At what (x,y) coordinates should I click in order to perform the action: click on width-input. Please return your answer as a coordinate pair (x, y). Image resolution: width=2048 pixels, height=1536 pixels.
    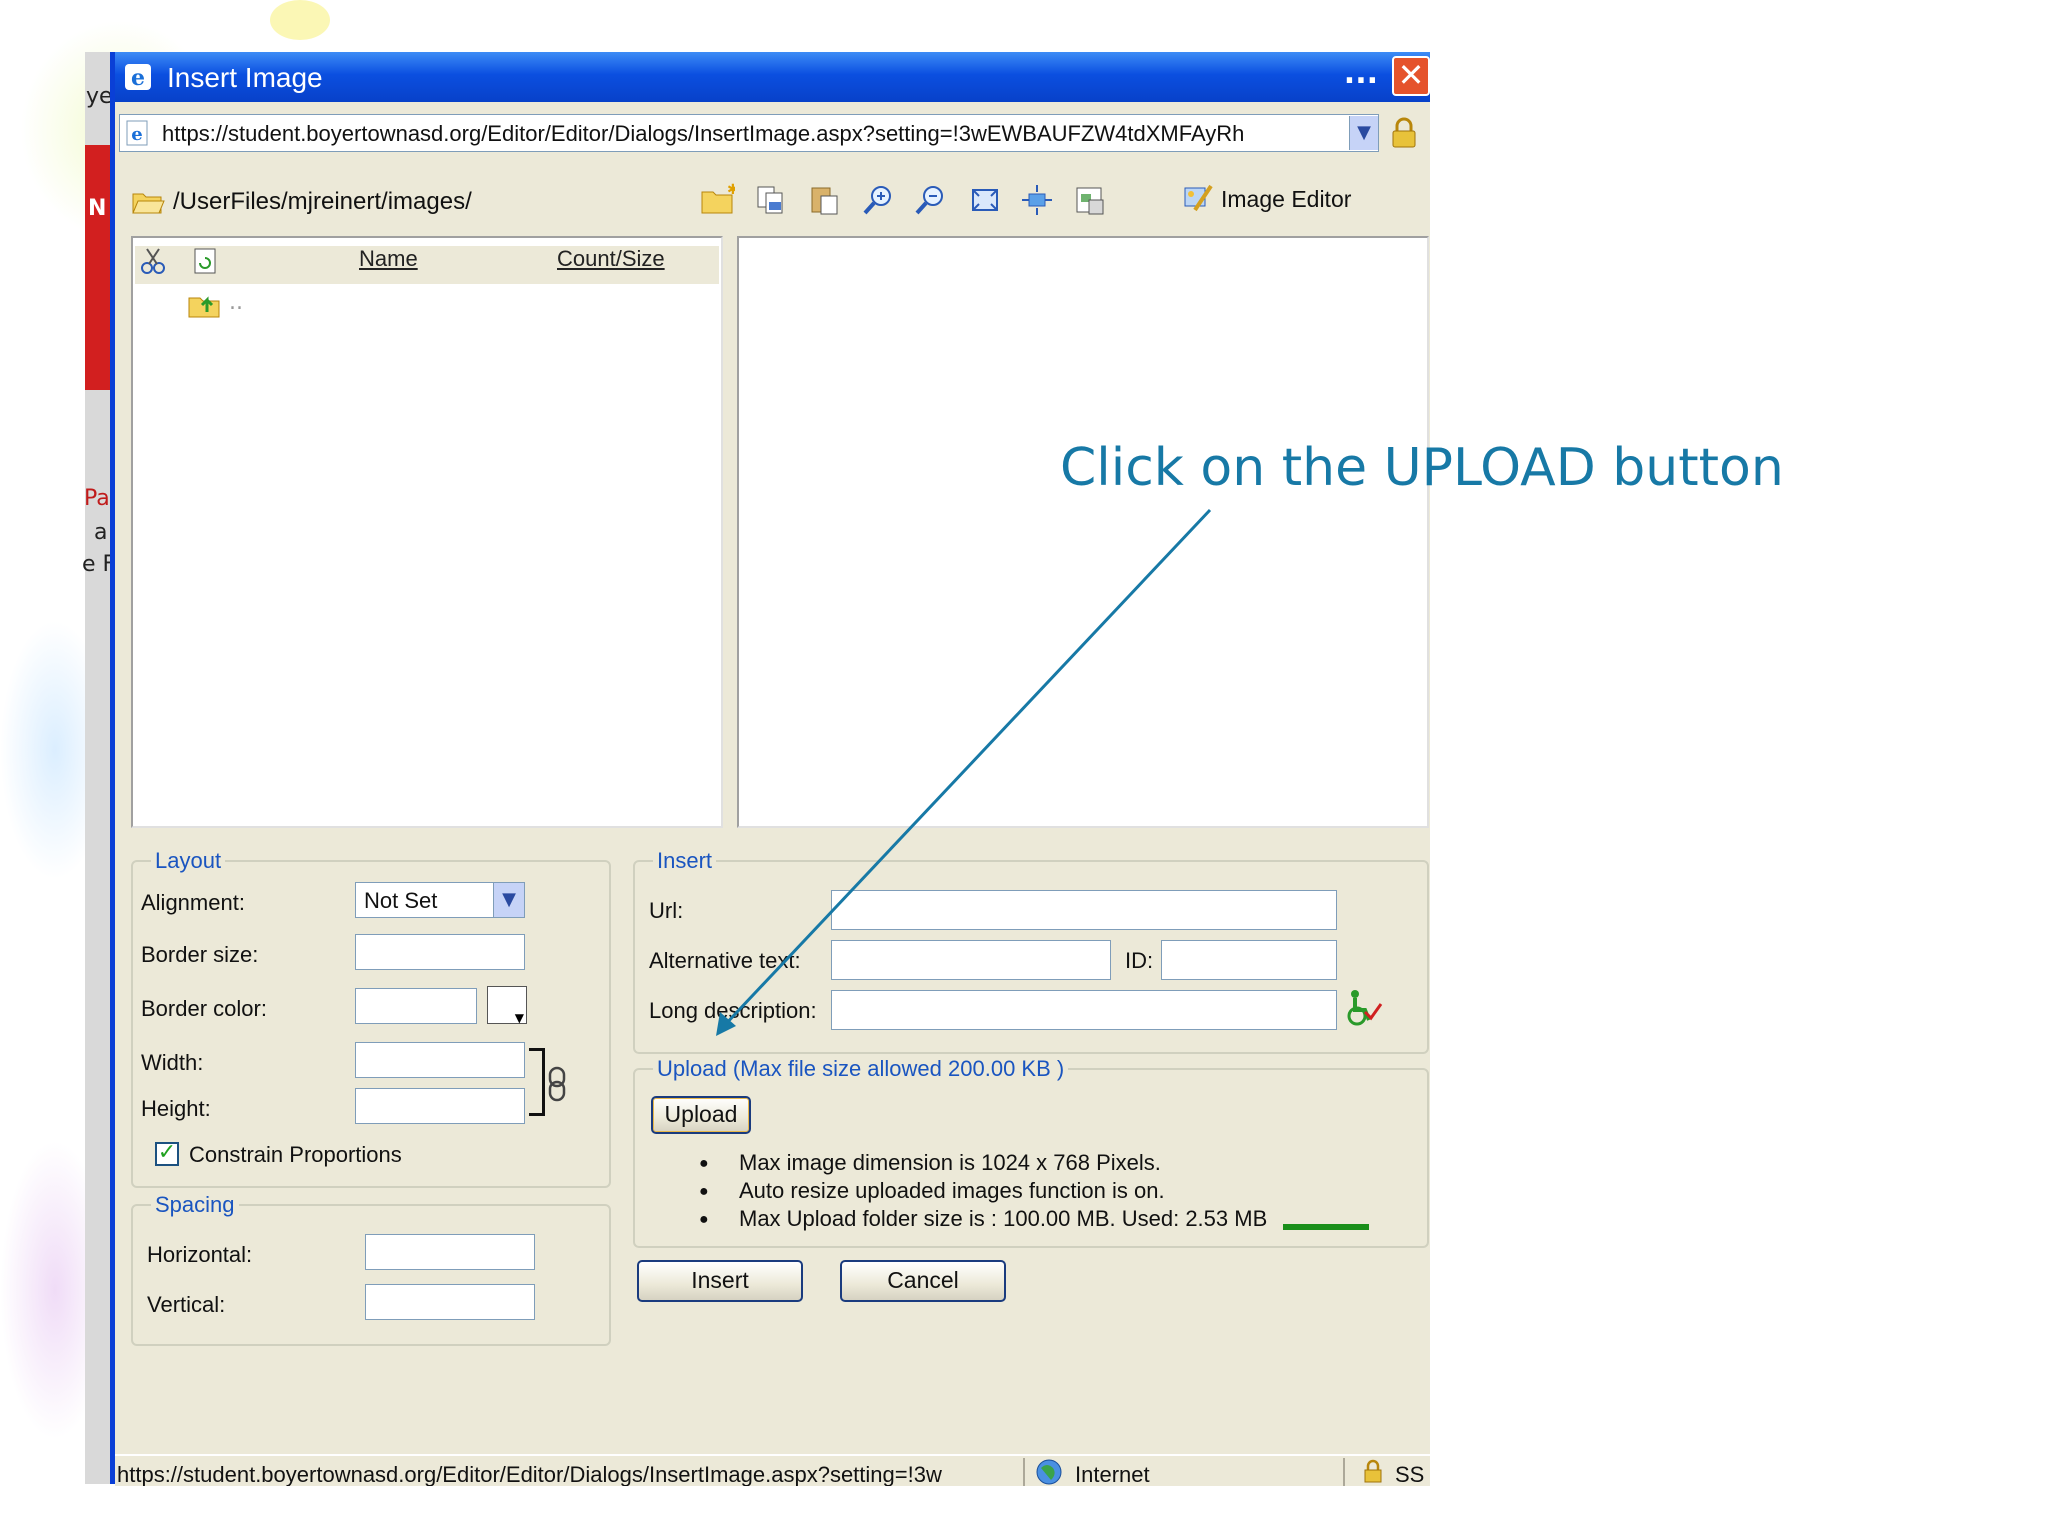
    Looking at the image, I should click on (440, 1060).